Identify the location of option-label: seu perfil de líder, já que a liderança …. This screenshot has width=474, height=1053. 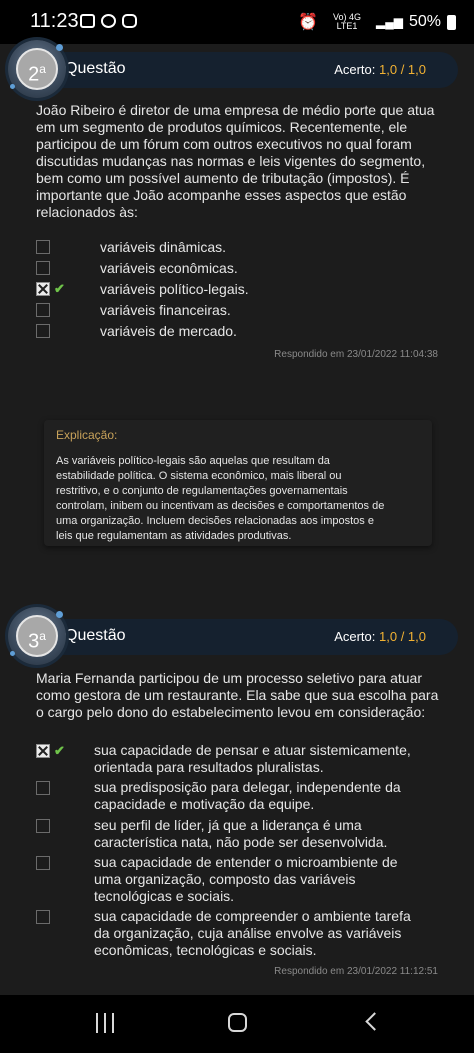
(241, 833).